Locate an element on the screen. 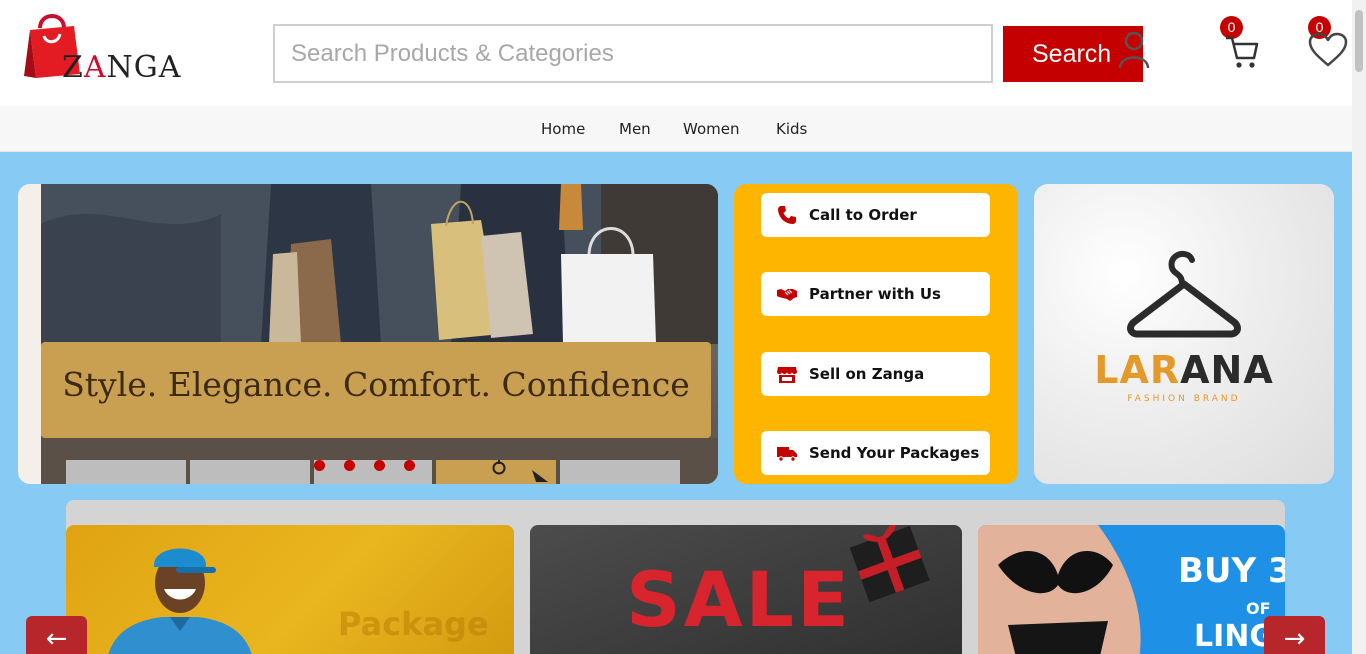 This screenshot has height=654, width=1366. truck-icon is located at coordinates (787, 454).